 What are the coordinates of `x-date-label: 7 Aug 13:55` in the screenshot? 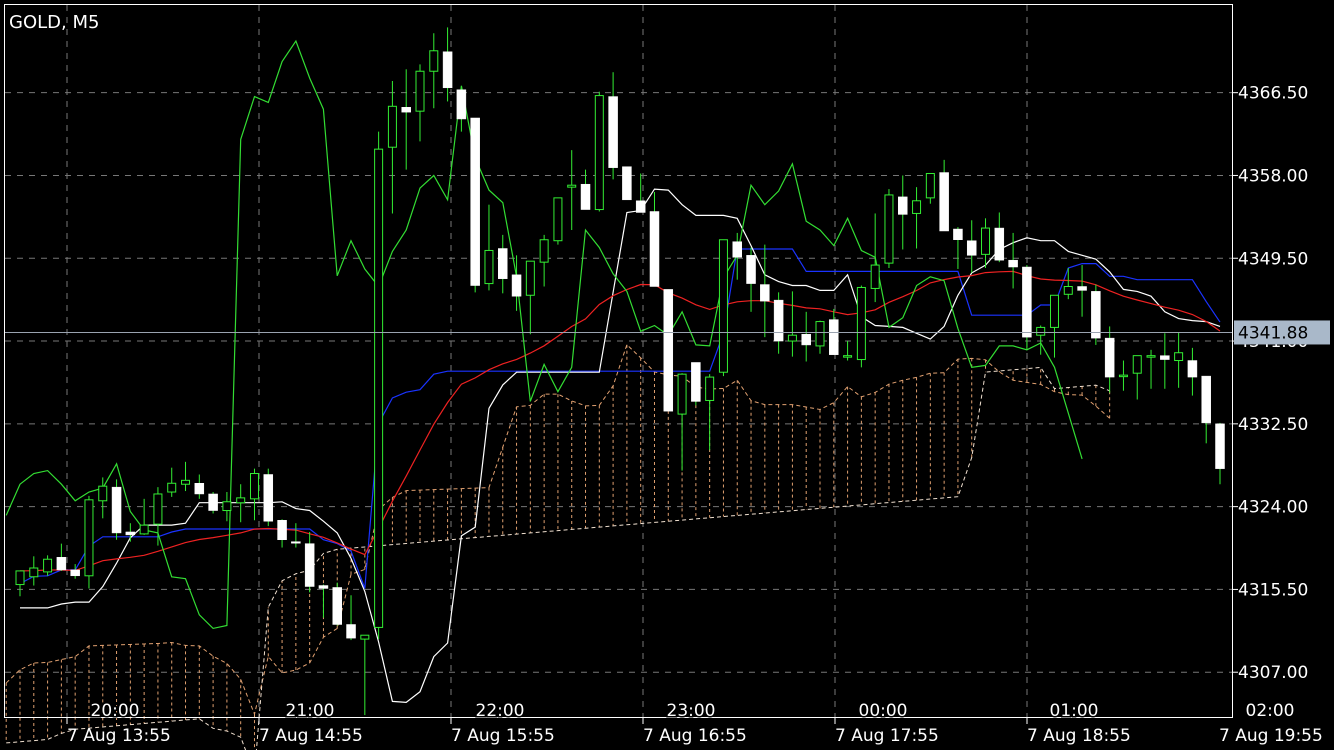 It's located at (119, 736).